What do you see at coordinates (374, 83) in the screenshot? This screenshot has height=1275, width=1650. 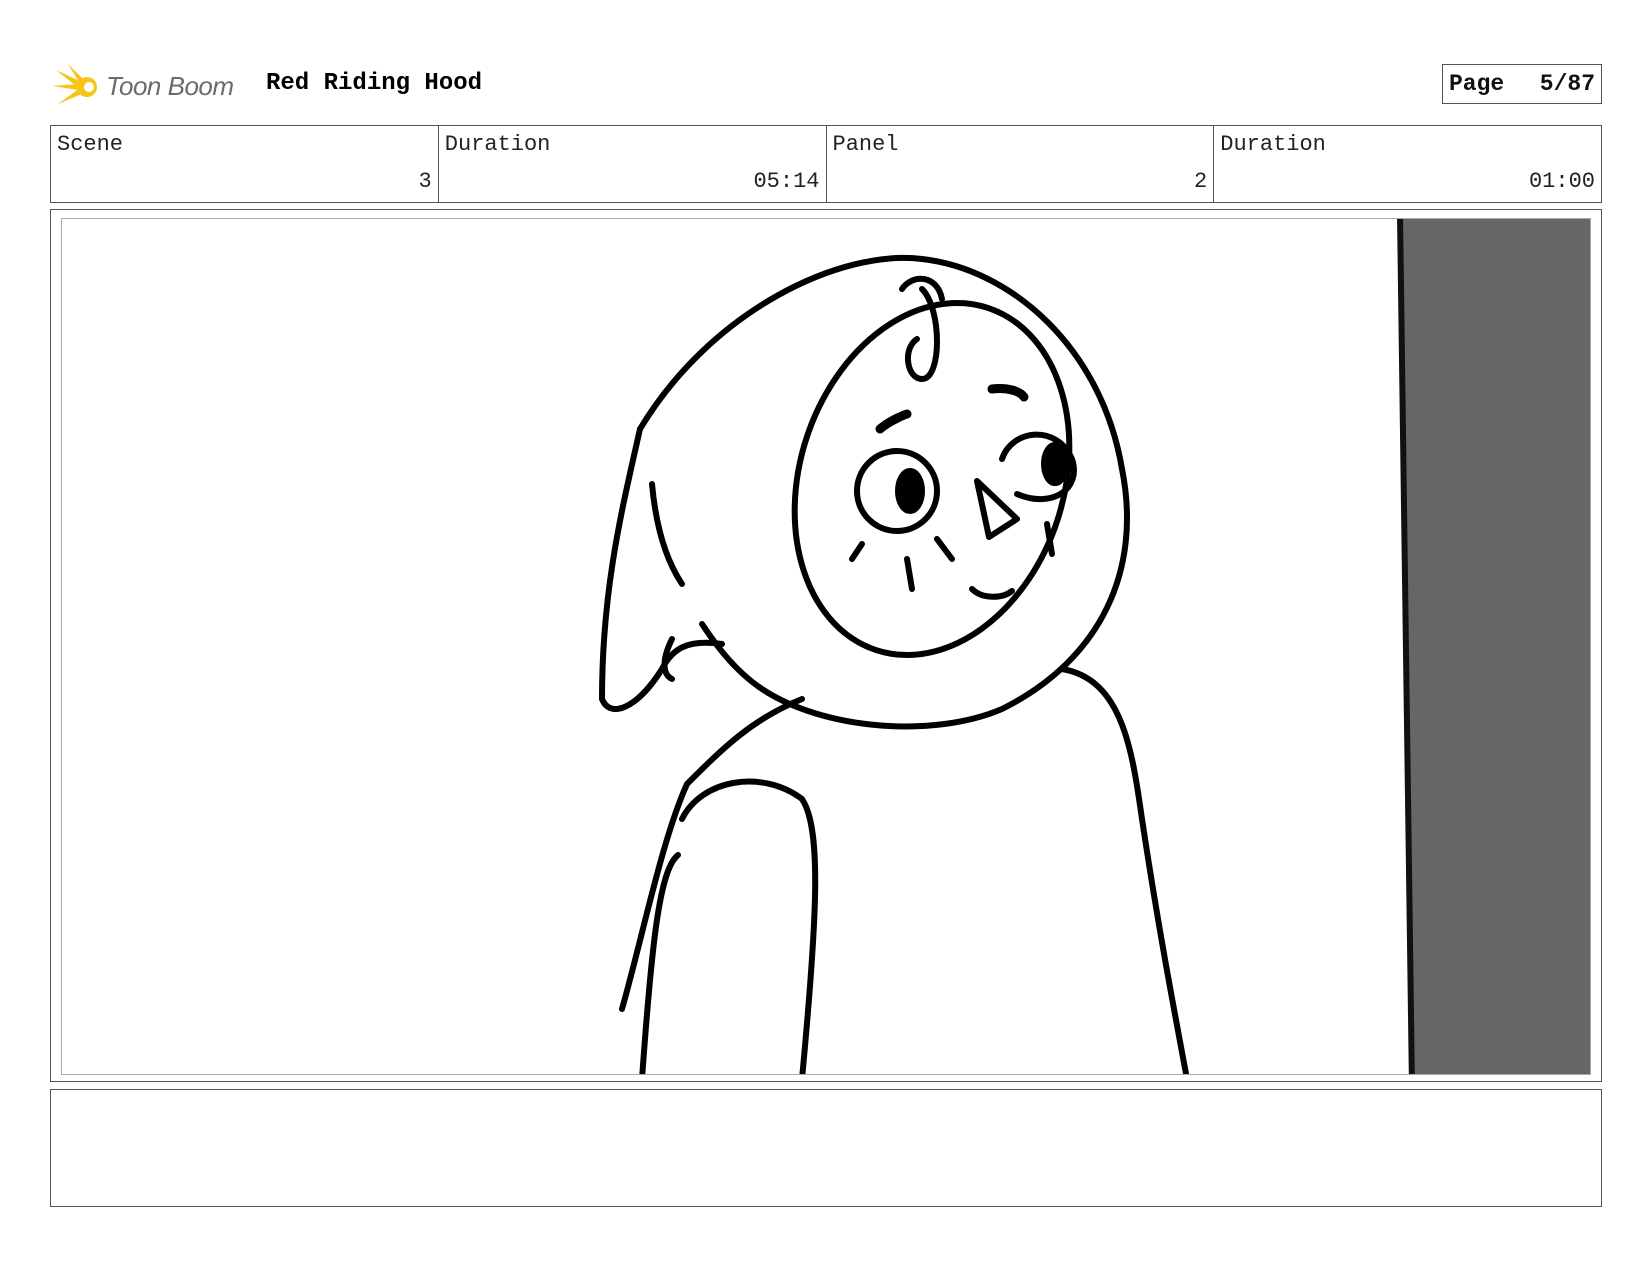 I see `project-title: Red Riding Hood` at bounding box center [374, 83].